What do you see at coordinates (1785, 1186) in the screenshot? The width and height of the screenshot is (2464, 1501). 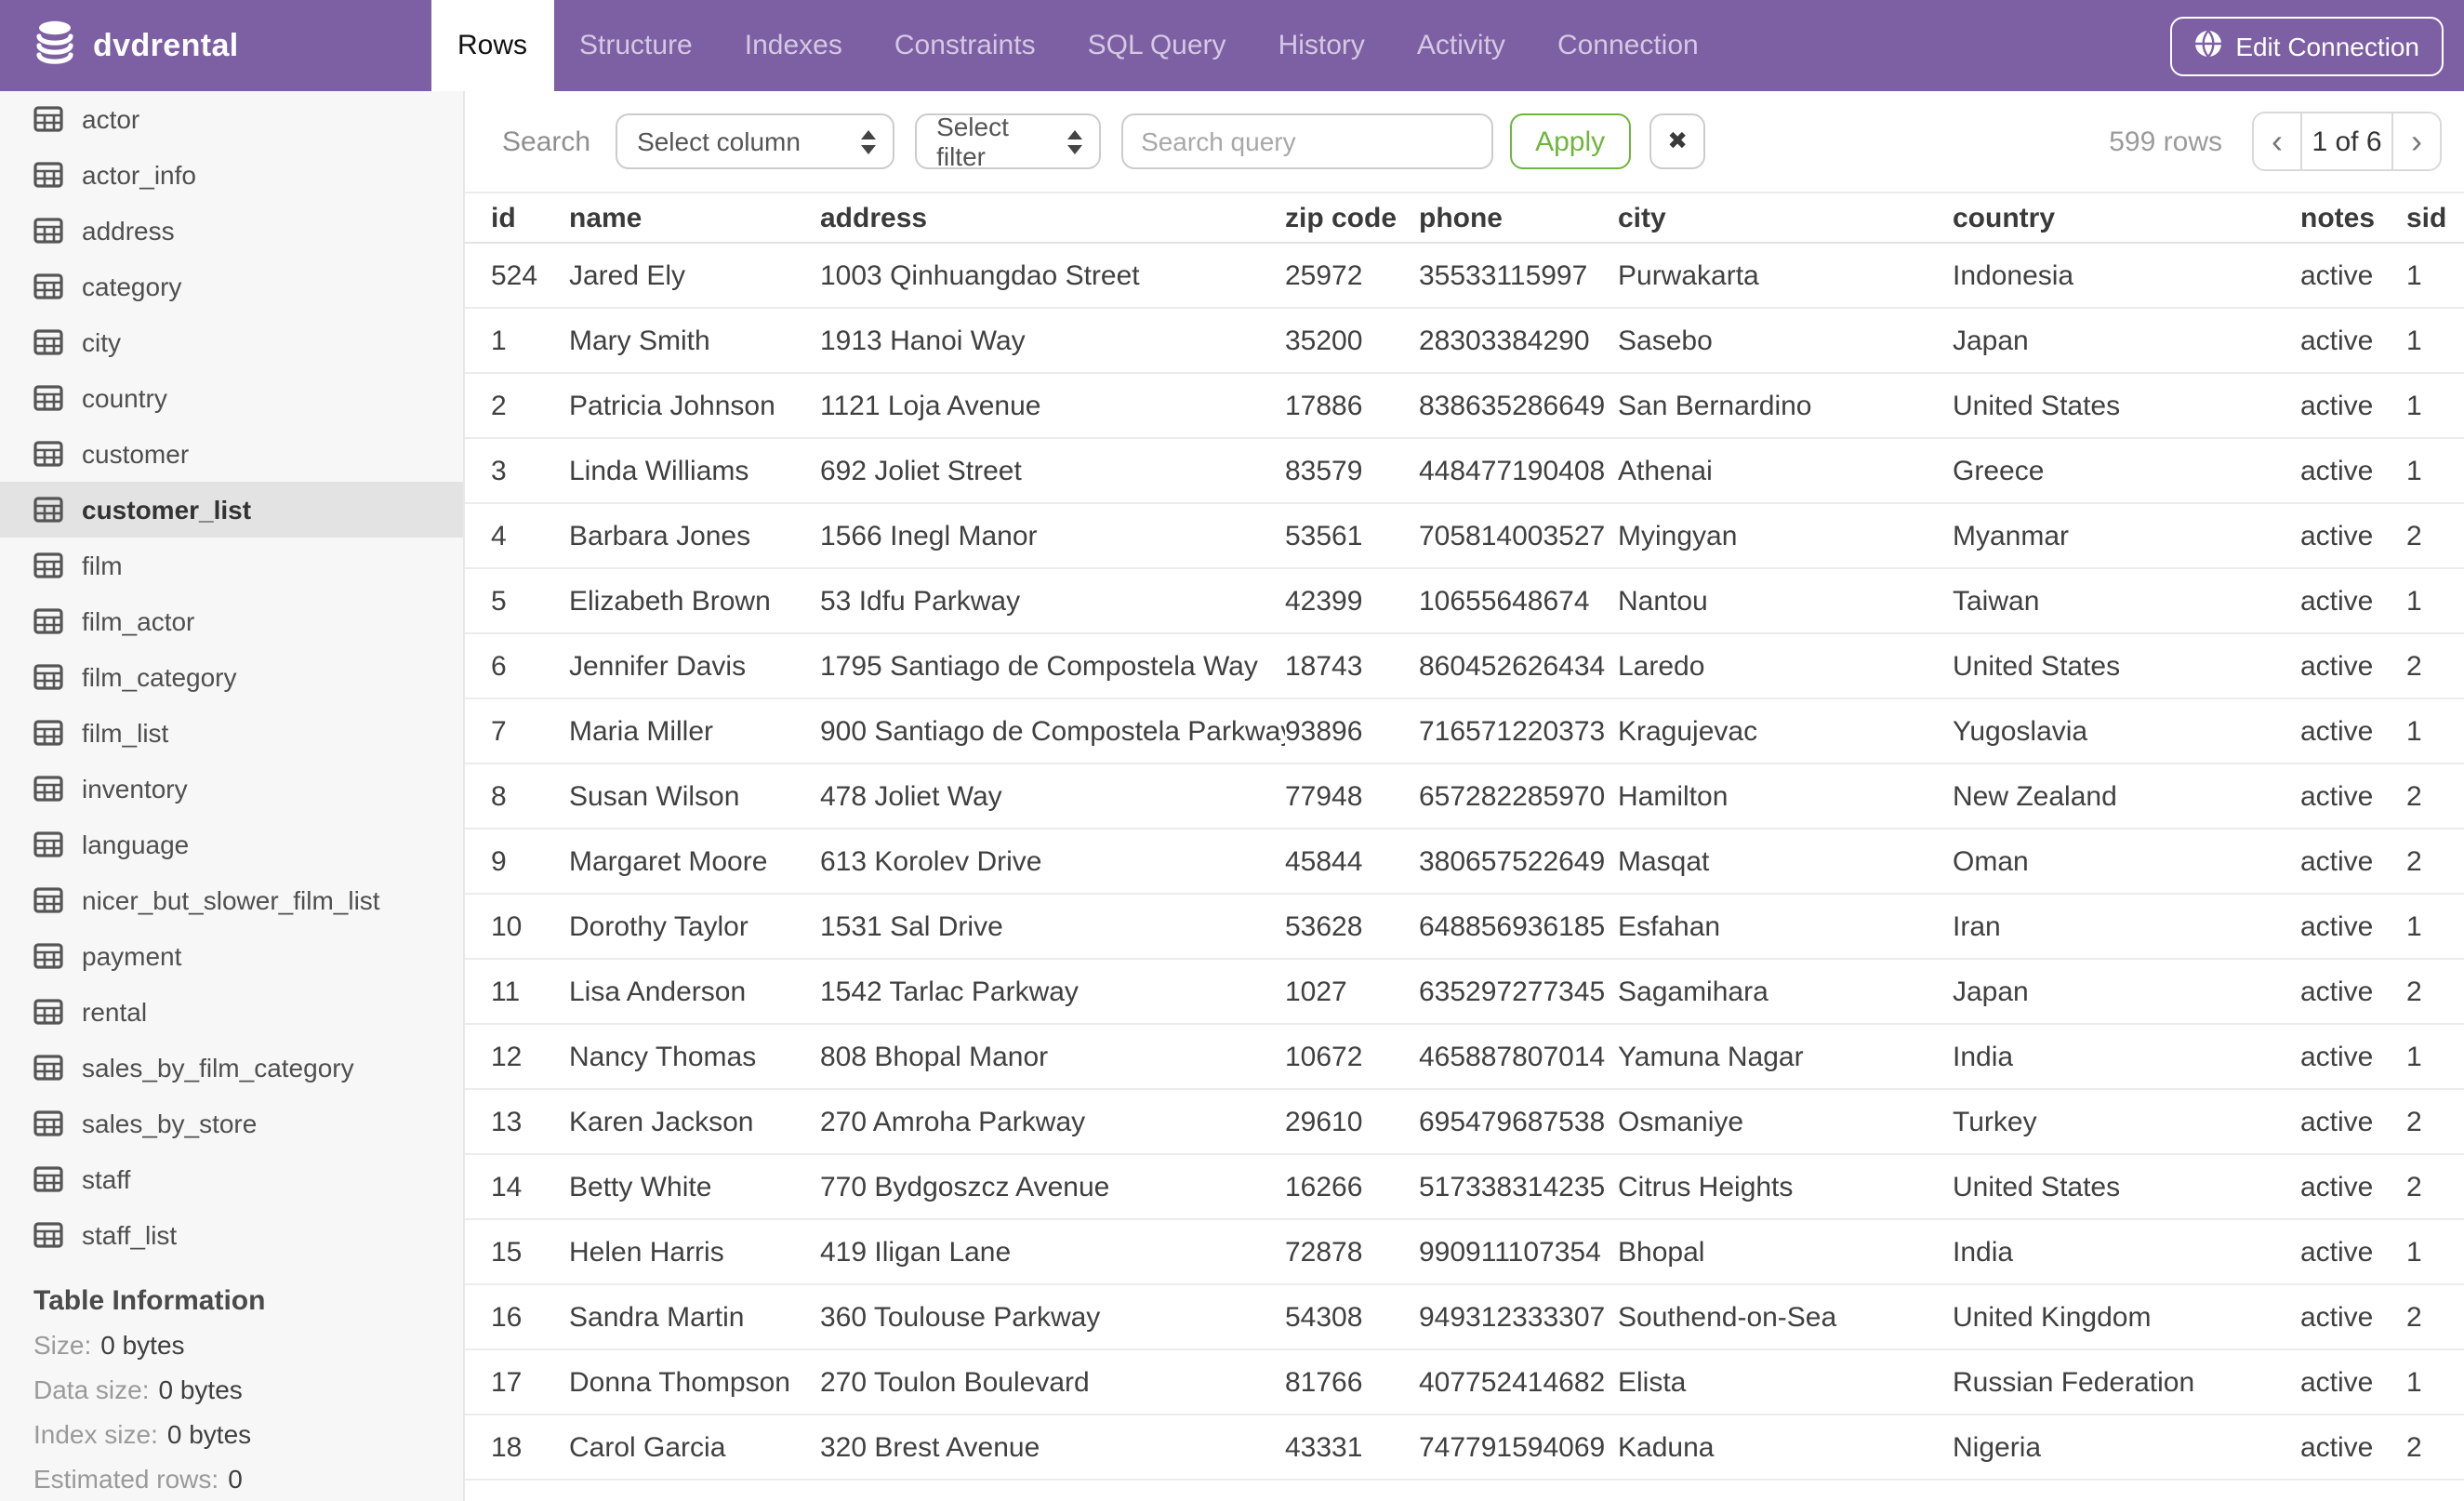 I see `cell: Citrus Heights` at bounding box center [1785, 1186].